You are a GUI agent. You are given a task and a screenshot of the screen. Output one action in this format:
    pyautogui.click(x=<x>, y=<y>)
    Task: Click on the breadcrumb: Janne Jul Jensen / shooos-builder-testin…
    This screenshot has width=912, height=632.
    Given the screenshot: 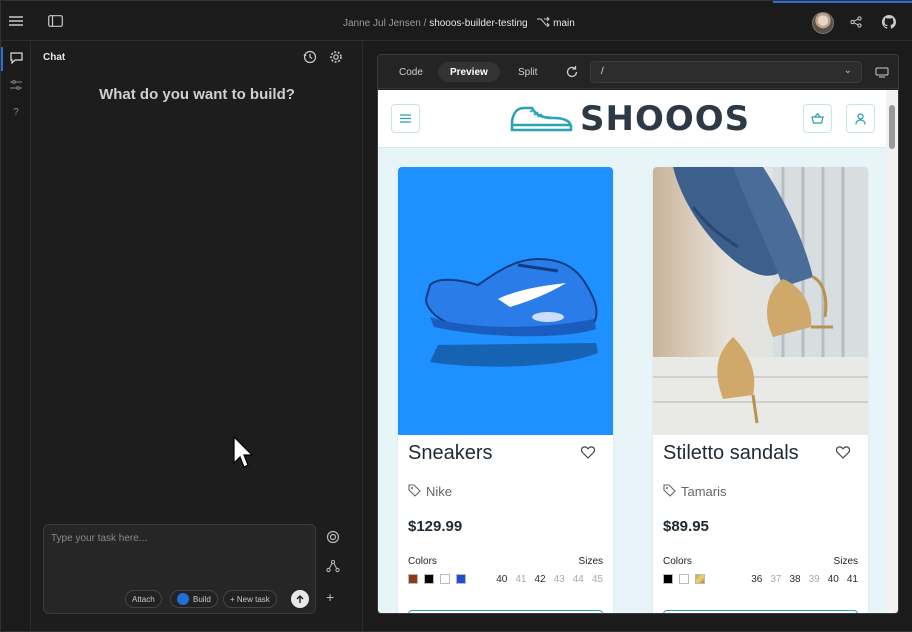 What is the action you would take?
    pyautogui.click(x=459, y=22)
    